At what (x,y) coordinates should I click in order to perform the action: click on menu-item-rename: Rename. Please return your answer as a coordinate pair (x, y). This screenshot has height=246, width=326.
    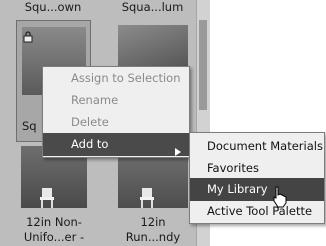
    Looking at the image, I should click on (116, 100).